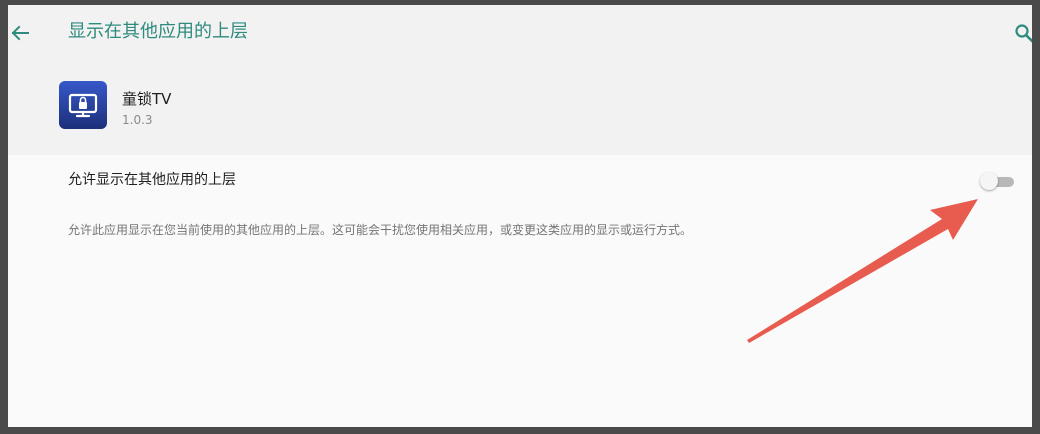  Describe the element at coordinates (862, 271) in the screenshot. I see `annotation-arrow-icon` at that location.